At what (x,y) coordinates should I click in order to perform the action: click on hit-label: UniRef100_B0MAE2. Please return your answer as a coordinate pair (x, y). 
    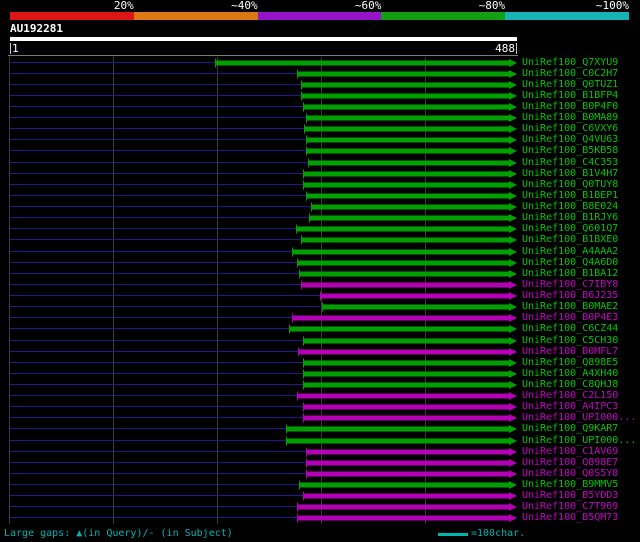
    Looking at the image, I should click on (570, 307).